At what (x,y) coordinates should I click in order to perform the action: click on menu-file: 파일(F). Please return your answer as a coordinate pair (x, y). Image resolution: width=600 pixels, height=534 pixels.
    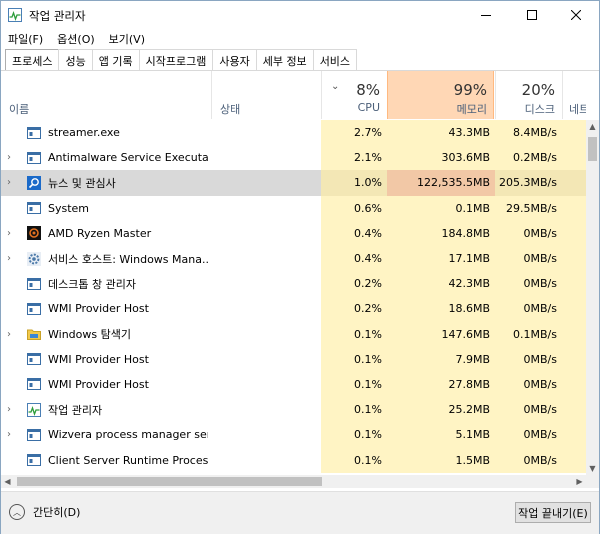
    Looking at the image, I should click on (25, 38).